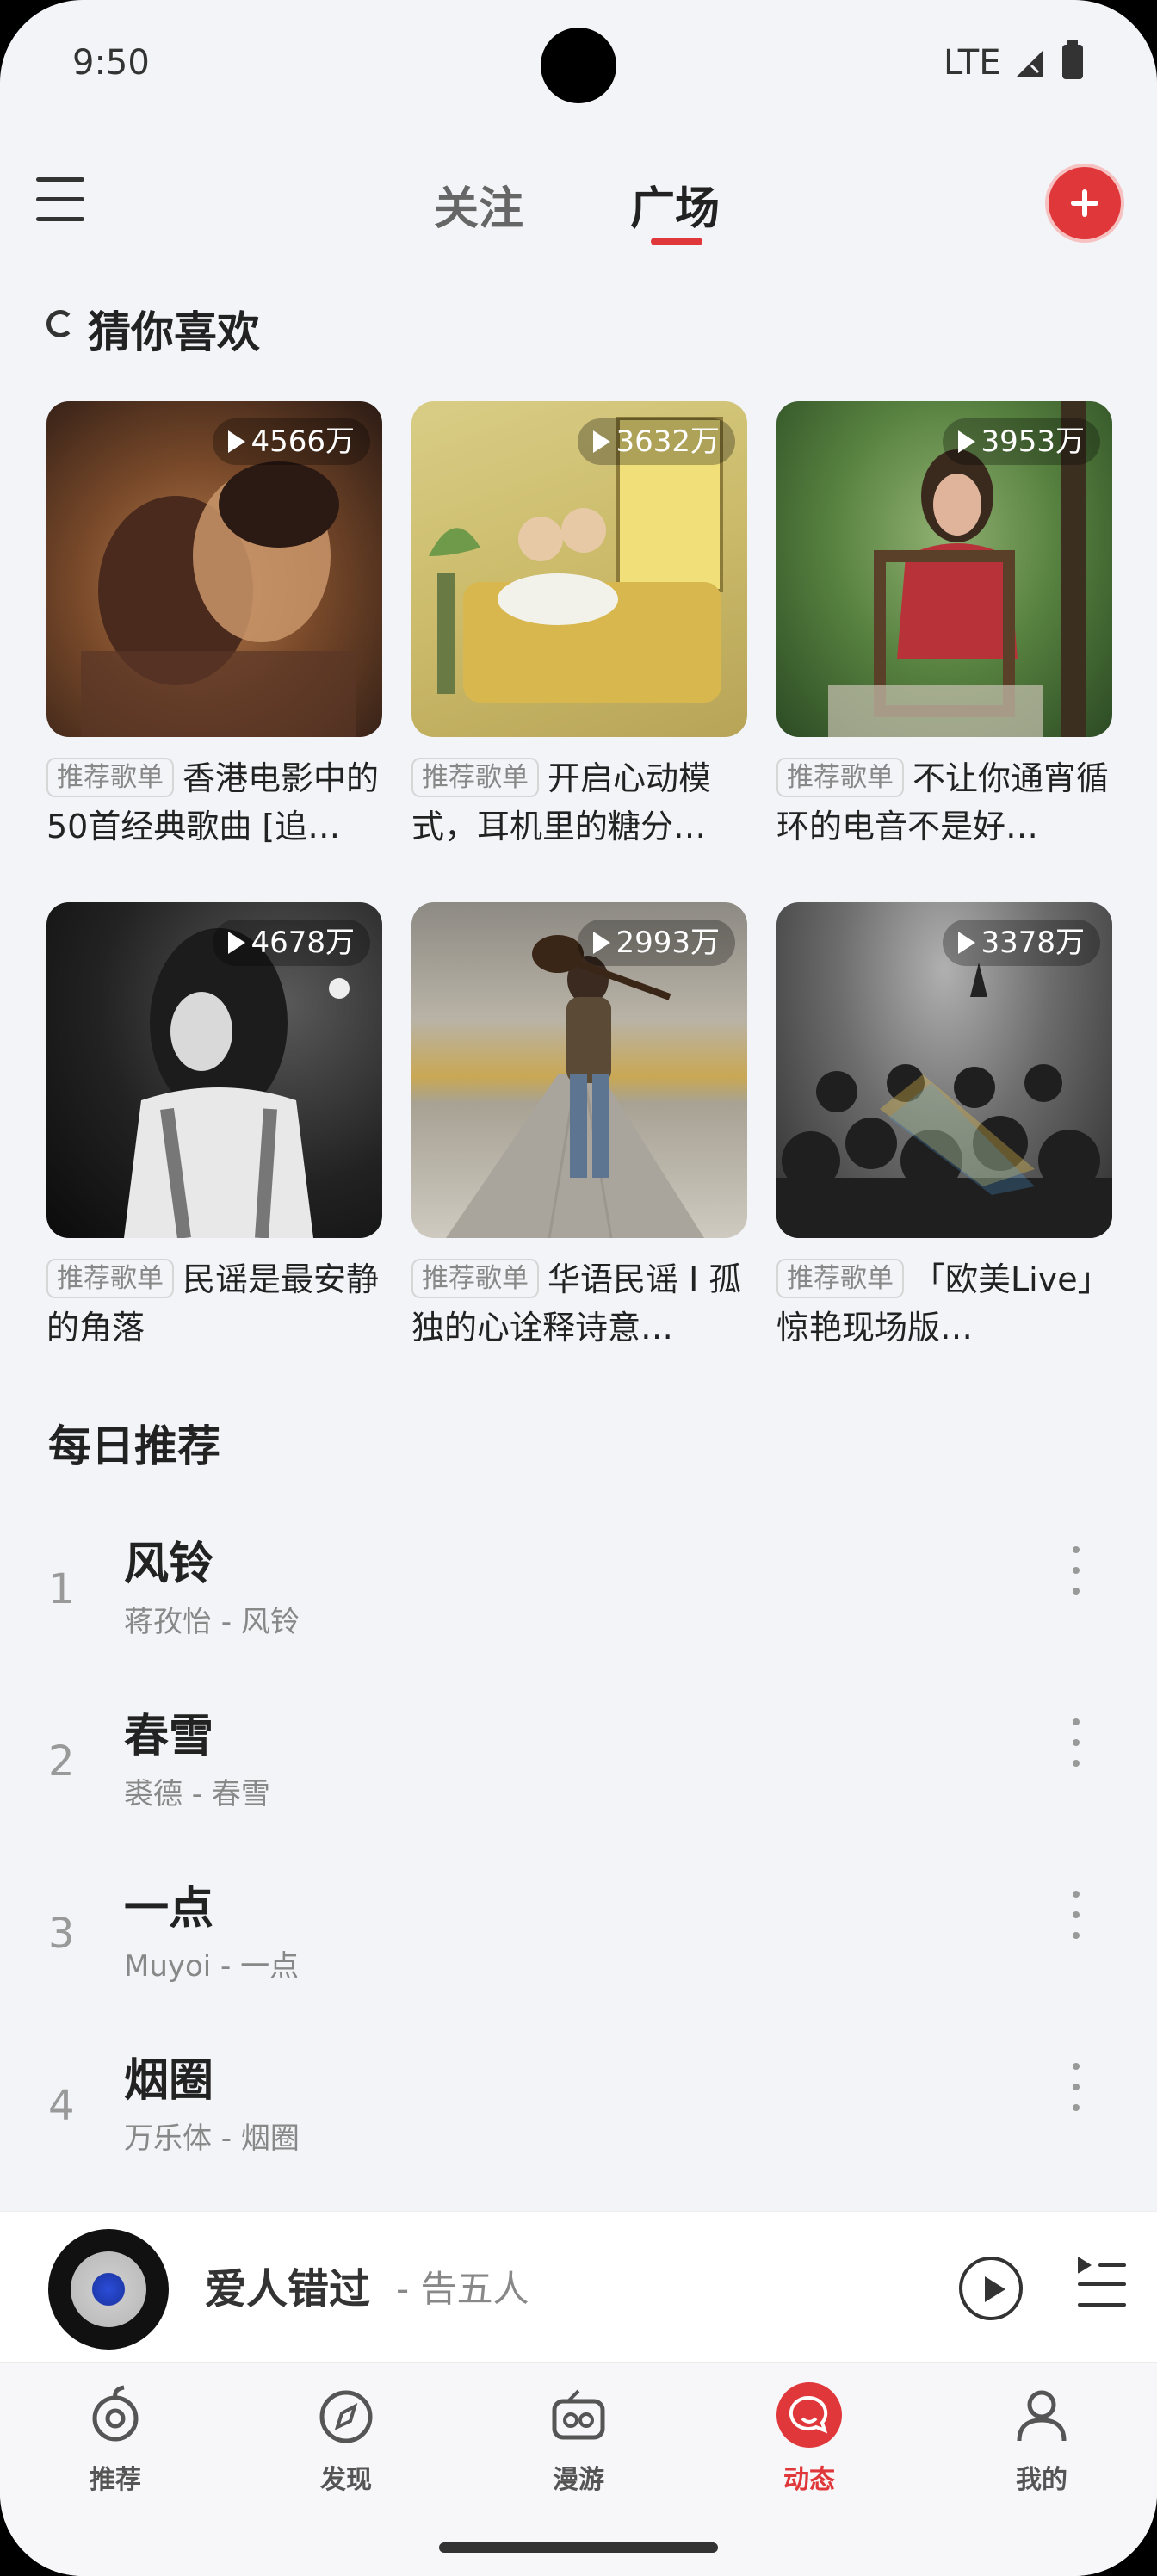 The width and height of the screenshot is (1157, 2576). I want to click on song-title: 春雪, so click(169, 1736).